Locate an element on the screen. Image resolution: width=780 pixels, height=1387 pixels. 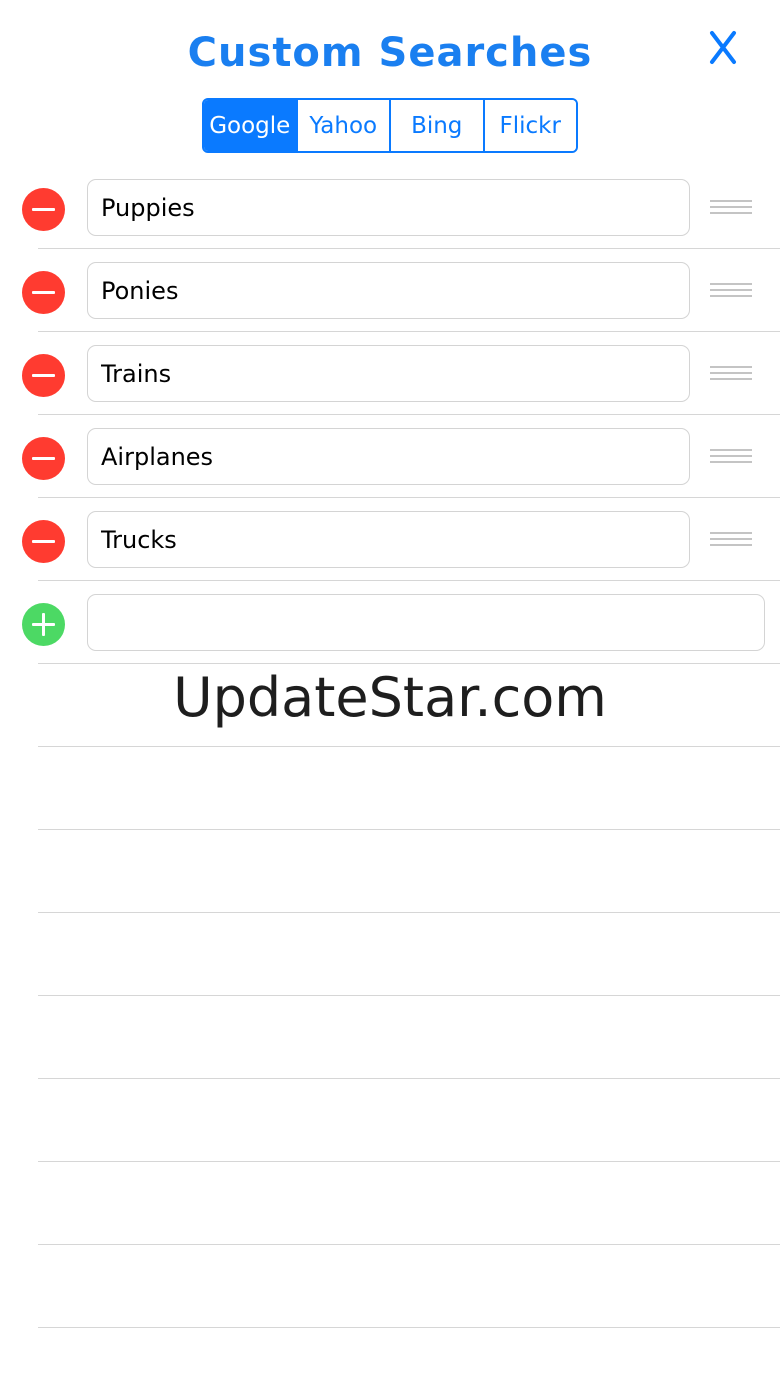
close-button is located at coordinates (723, 49).